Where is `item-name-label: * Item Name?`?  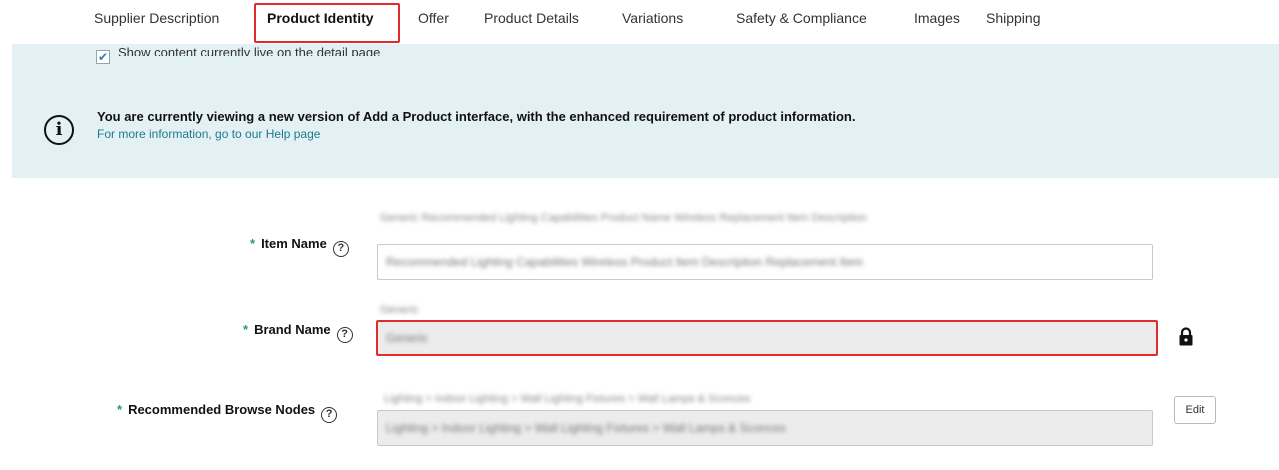 item-name-label: * Item Name? is located at coordinates (299, 246).